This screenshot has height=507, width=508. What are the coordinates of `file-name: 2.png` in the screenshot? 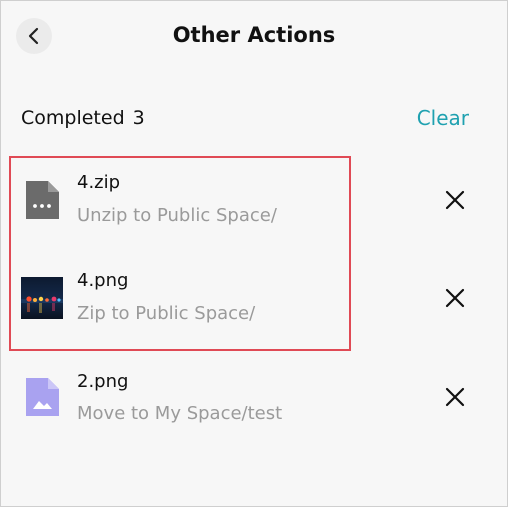 It's located at (103, 381).